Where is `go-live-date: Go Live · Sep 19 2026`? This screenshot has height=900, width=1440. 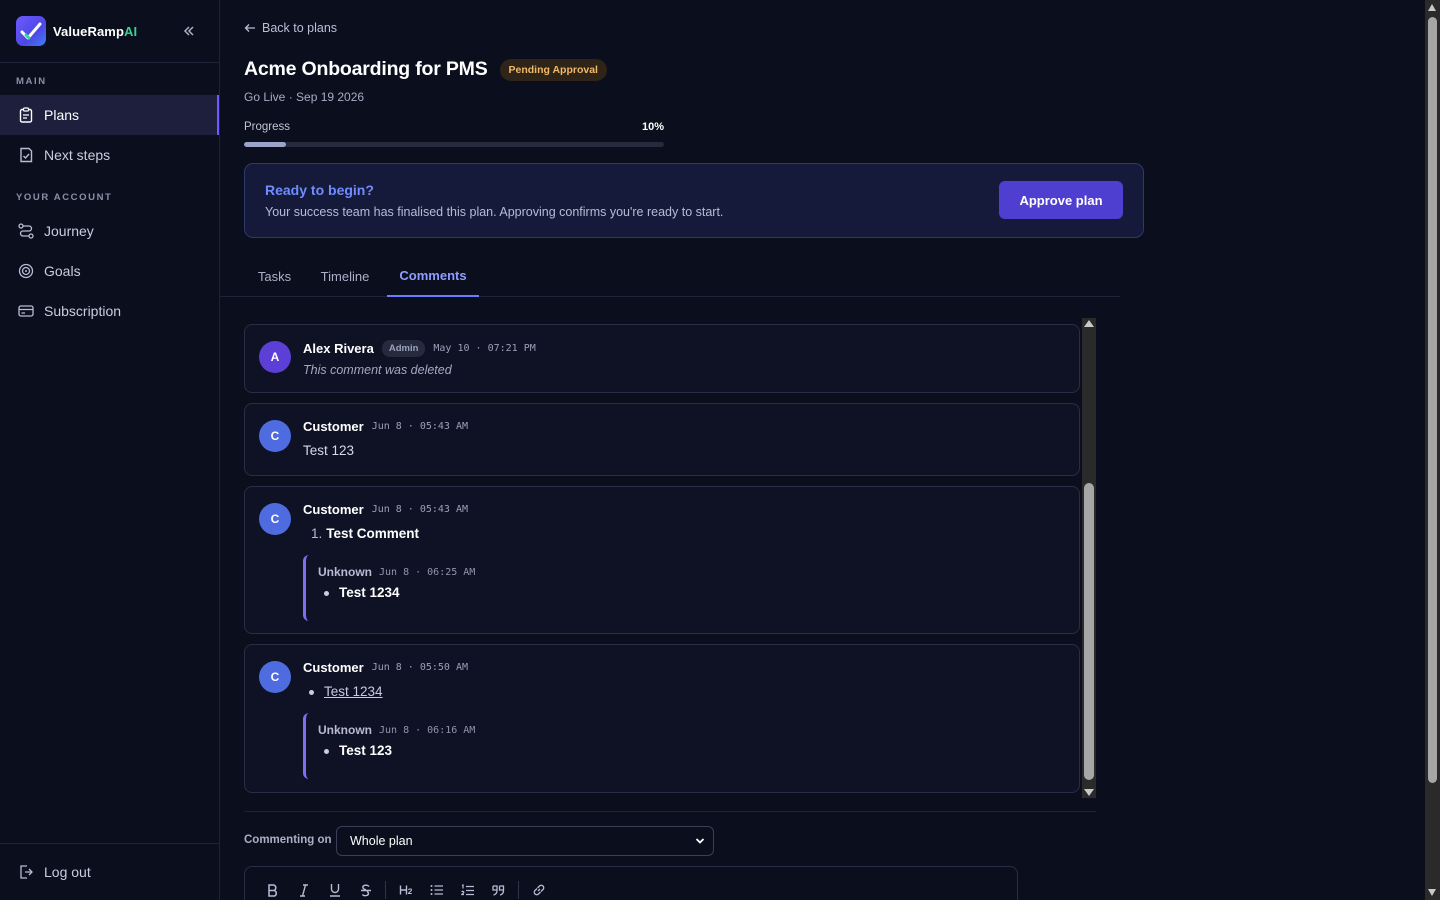
go-live-date: Go Live · Sep 19 2026 is located at coordinates (304, 97).